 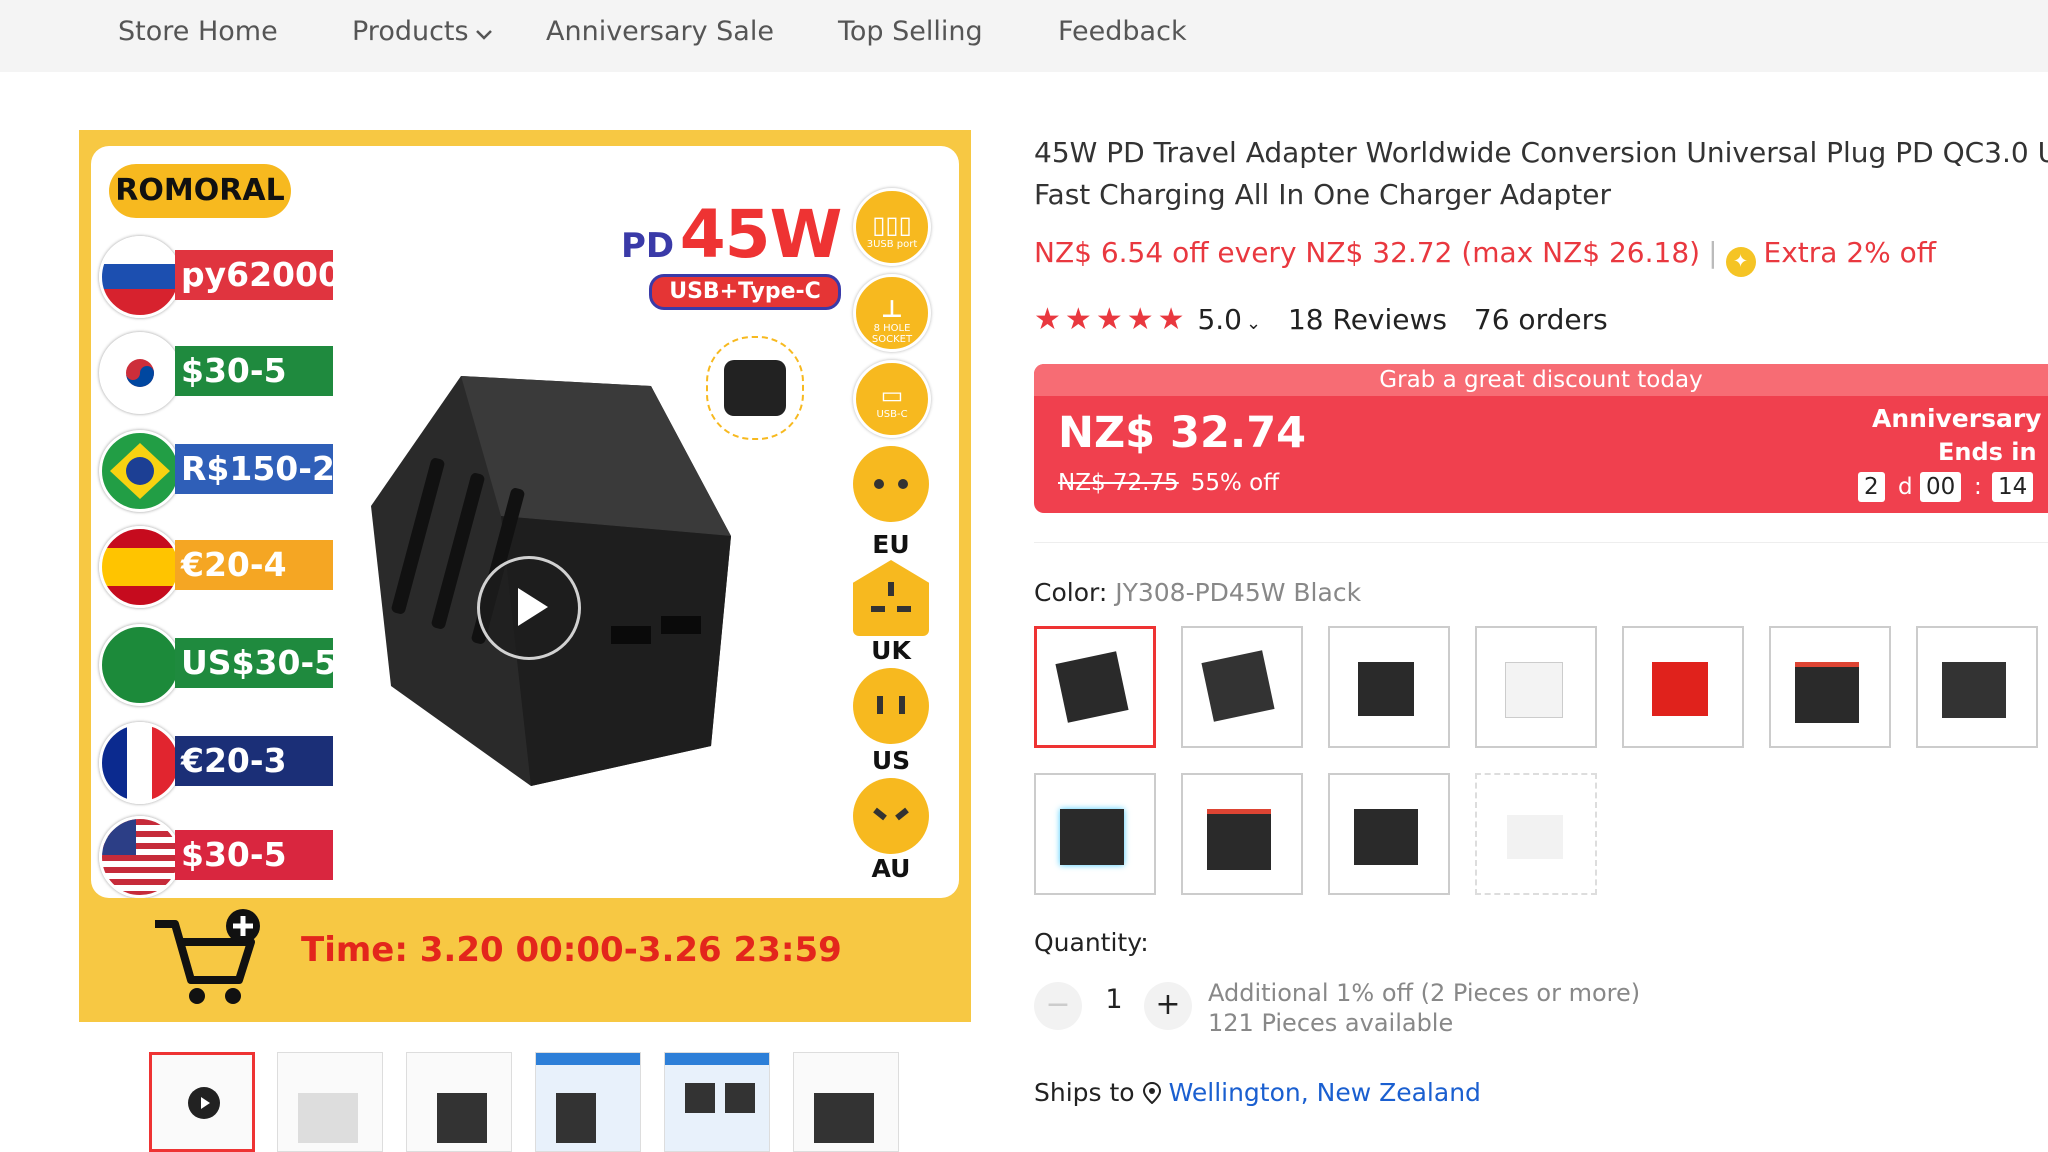 What do you see at coordinates (648, 246) in the screenshot?
I see `pd-prefix: PD` at bounding box center [648, 246].